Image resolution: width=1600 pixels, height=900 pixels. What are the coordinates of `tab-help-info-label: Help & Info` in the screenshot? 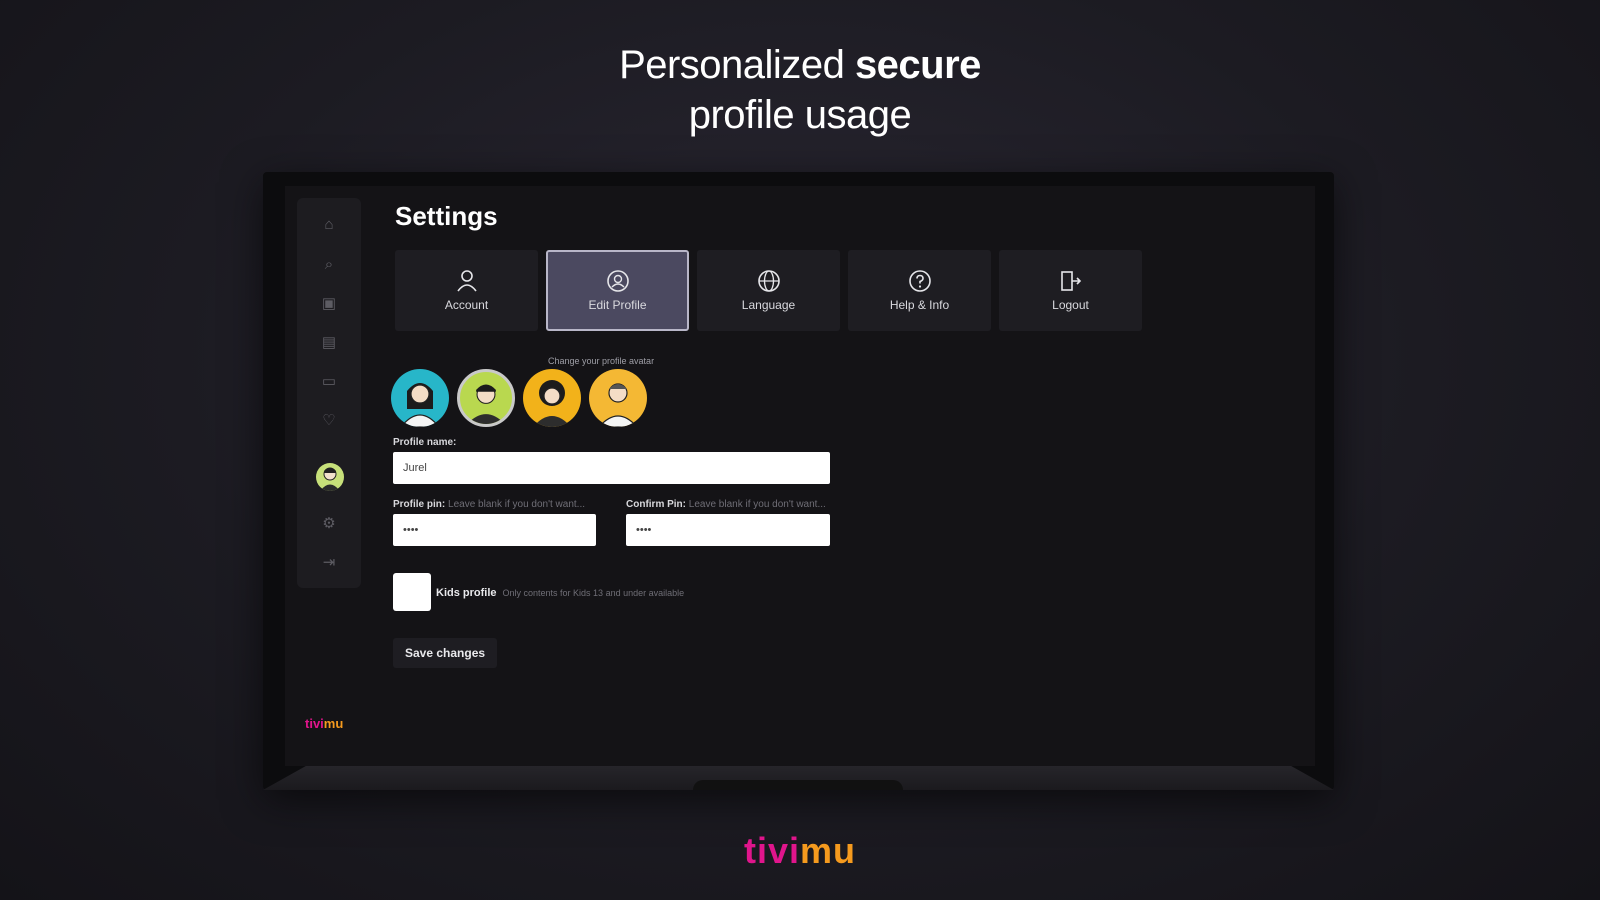 It's located at (919, 304).